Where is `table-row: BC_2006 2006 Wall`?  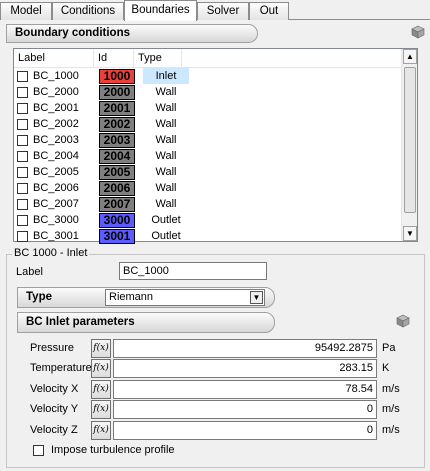
table-row: BC_2006 2006 Wall is located at coordinates (208, 188).